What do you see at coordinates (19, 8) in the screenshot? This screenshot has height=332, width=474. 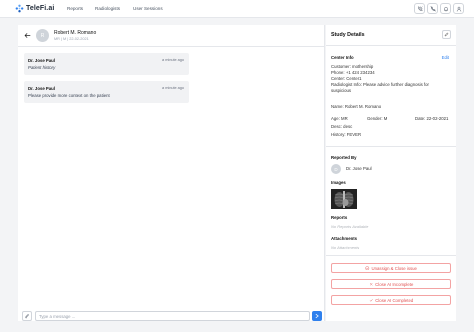 I see `telefi-logo-icon` at bounding box center [19, 8].